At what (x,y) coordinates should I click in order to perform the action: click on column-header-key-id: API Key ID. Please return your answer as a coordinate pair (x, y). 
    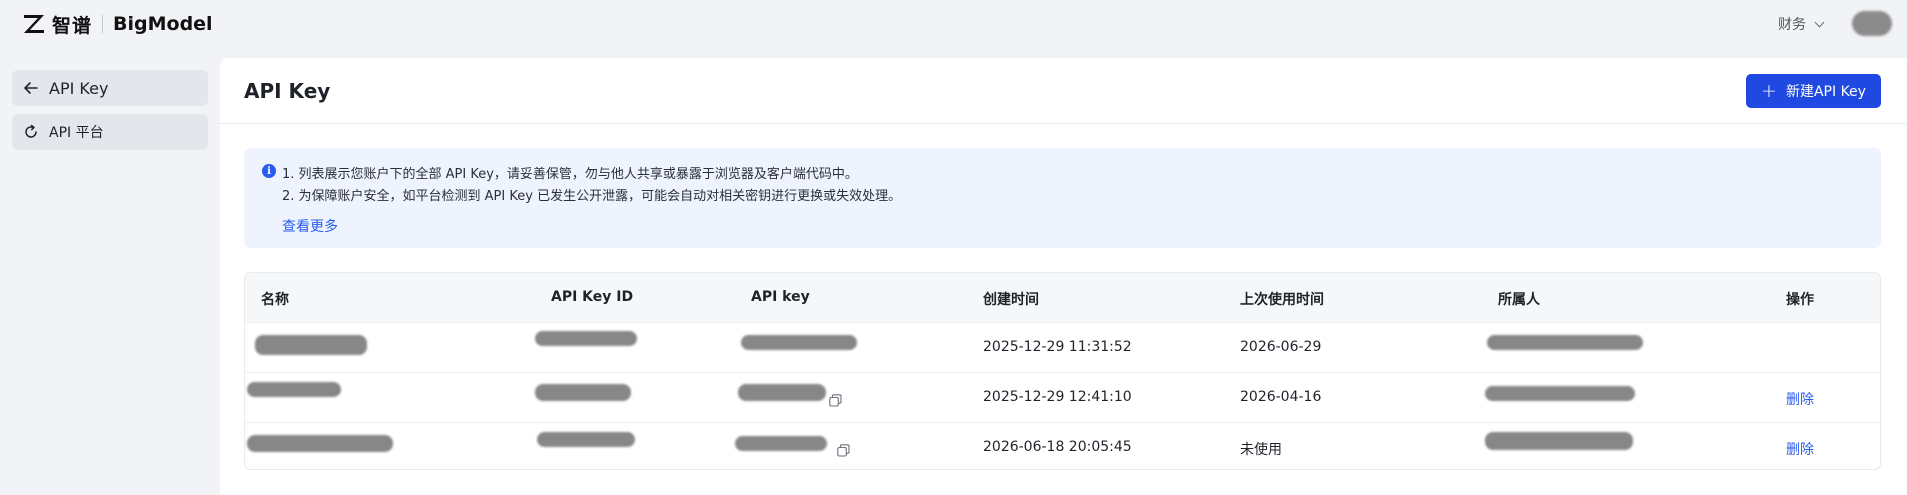
    Looking at the image, I should click on (592, 297).